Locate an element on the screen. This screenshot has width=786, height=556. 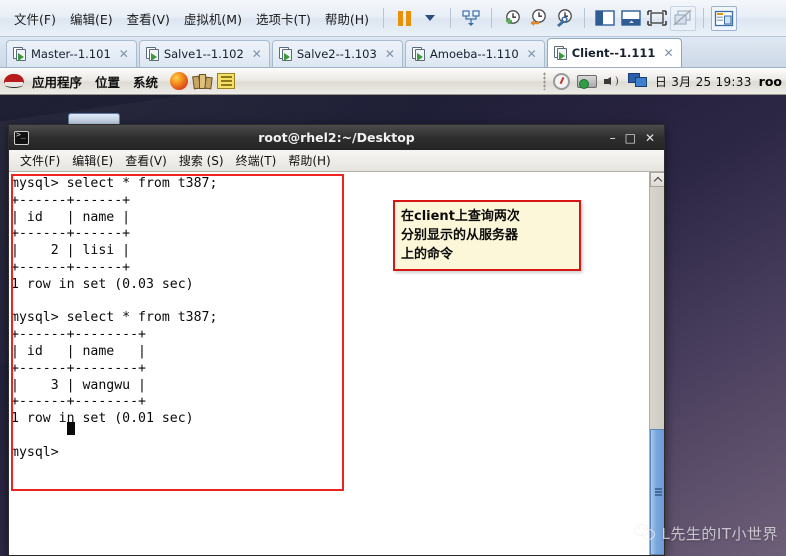
gnome-top-panel: 应用程序 位置 系统 日 3月 25 19:33 roo is located at coordinates (393, 81).